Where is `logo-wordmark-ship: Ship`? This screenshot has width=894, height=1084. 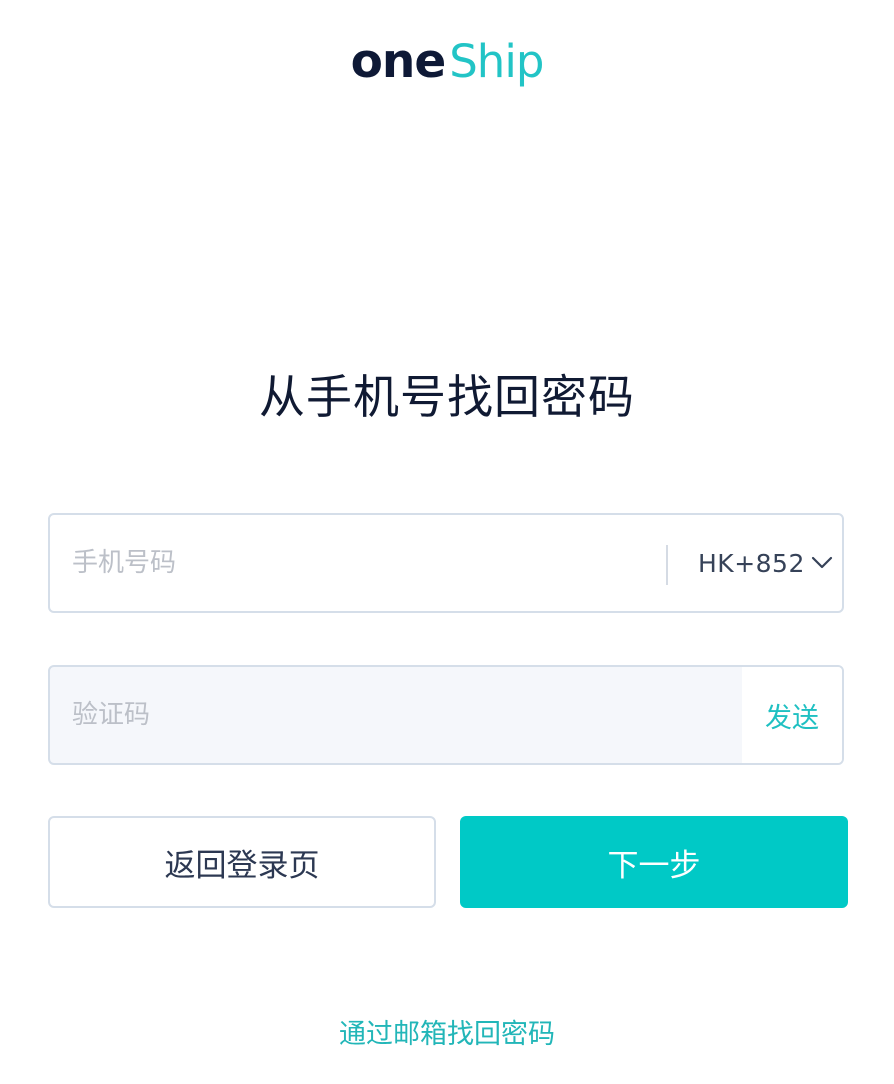
logo-wordmark-ship: Ship is located at coordinates (496, 61).